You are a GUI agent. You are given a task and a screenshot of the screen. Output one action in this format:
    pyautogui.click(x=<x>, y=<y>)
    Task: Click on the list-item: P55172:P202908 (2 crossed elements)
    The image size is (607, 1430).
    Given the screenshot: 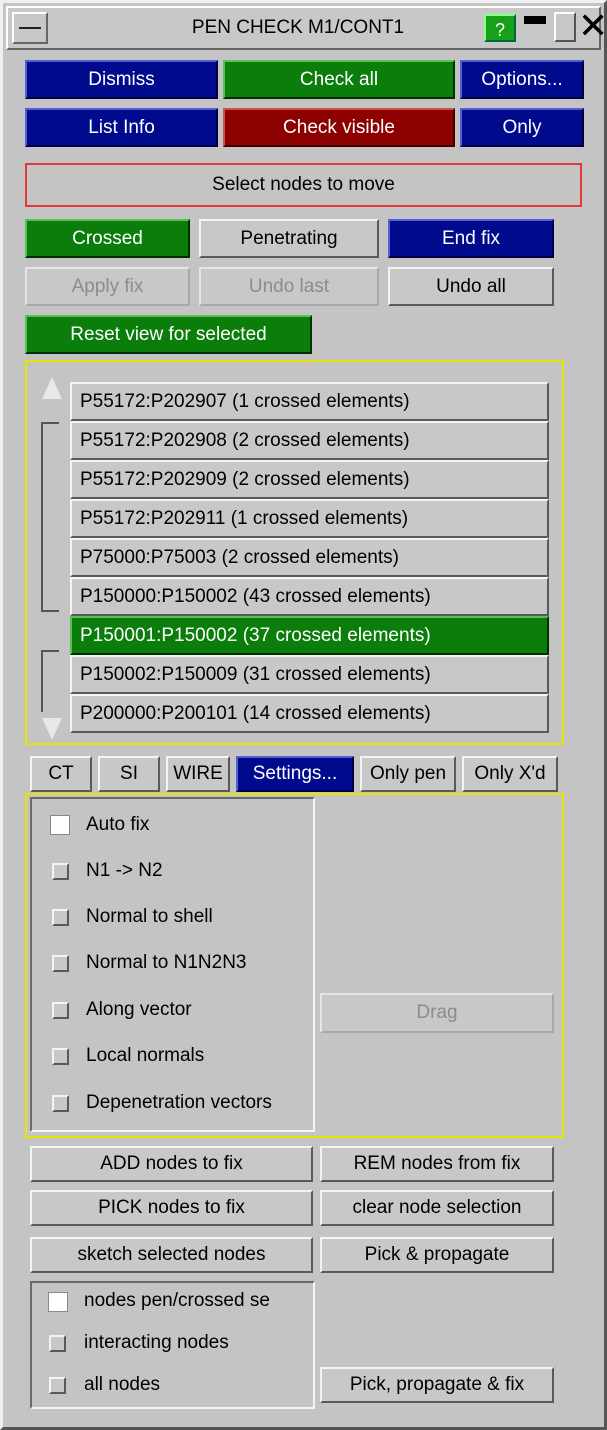 What is the action you would take?
    pyautogui.click(x=309, y=440)
    